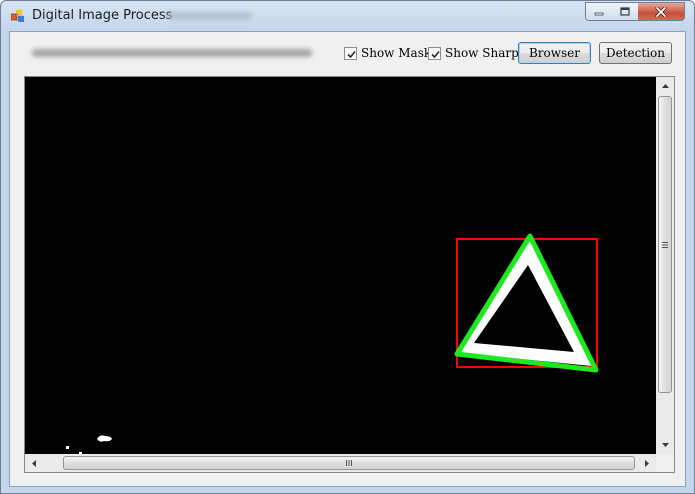 The width and height of the screenshot is (695, 494). I want to click on minimize-button, so click(599, 11).